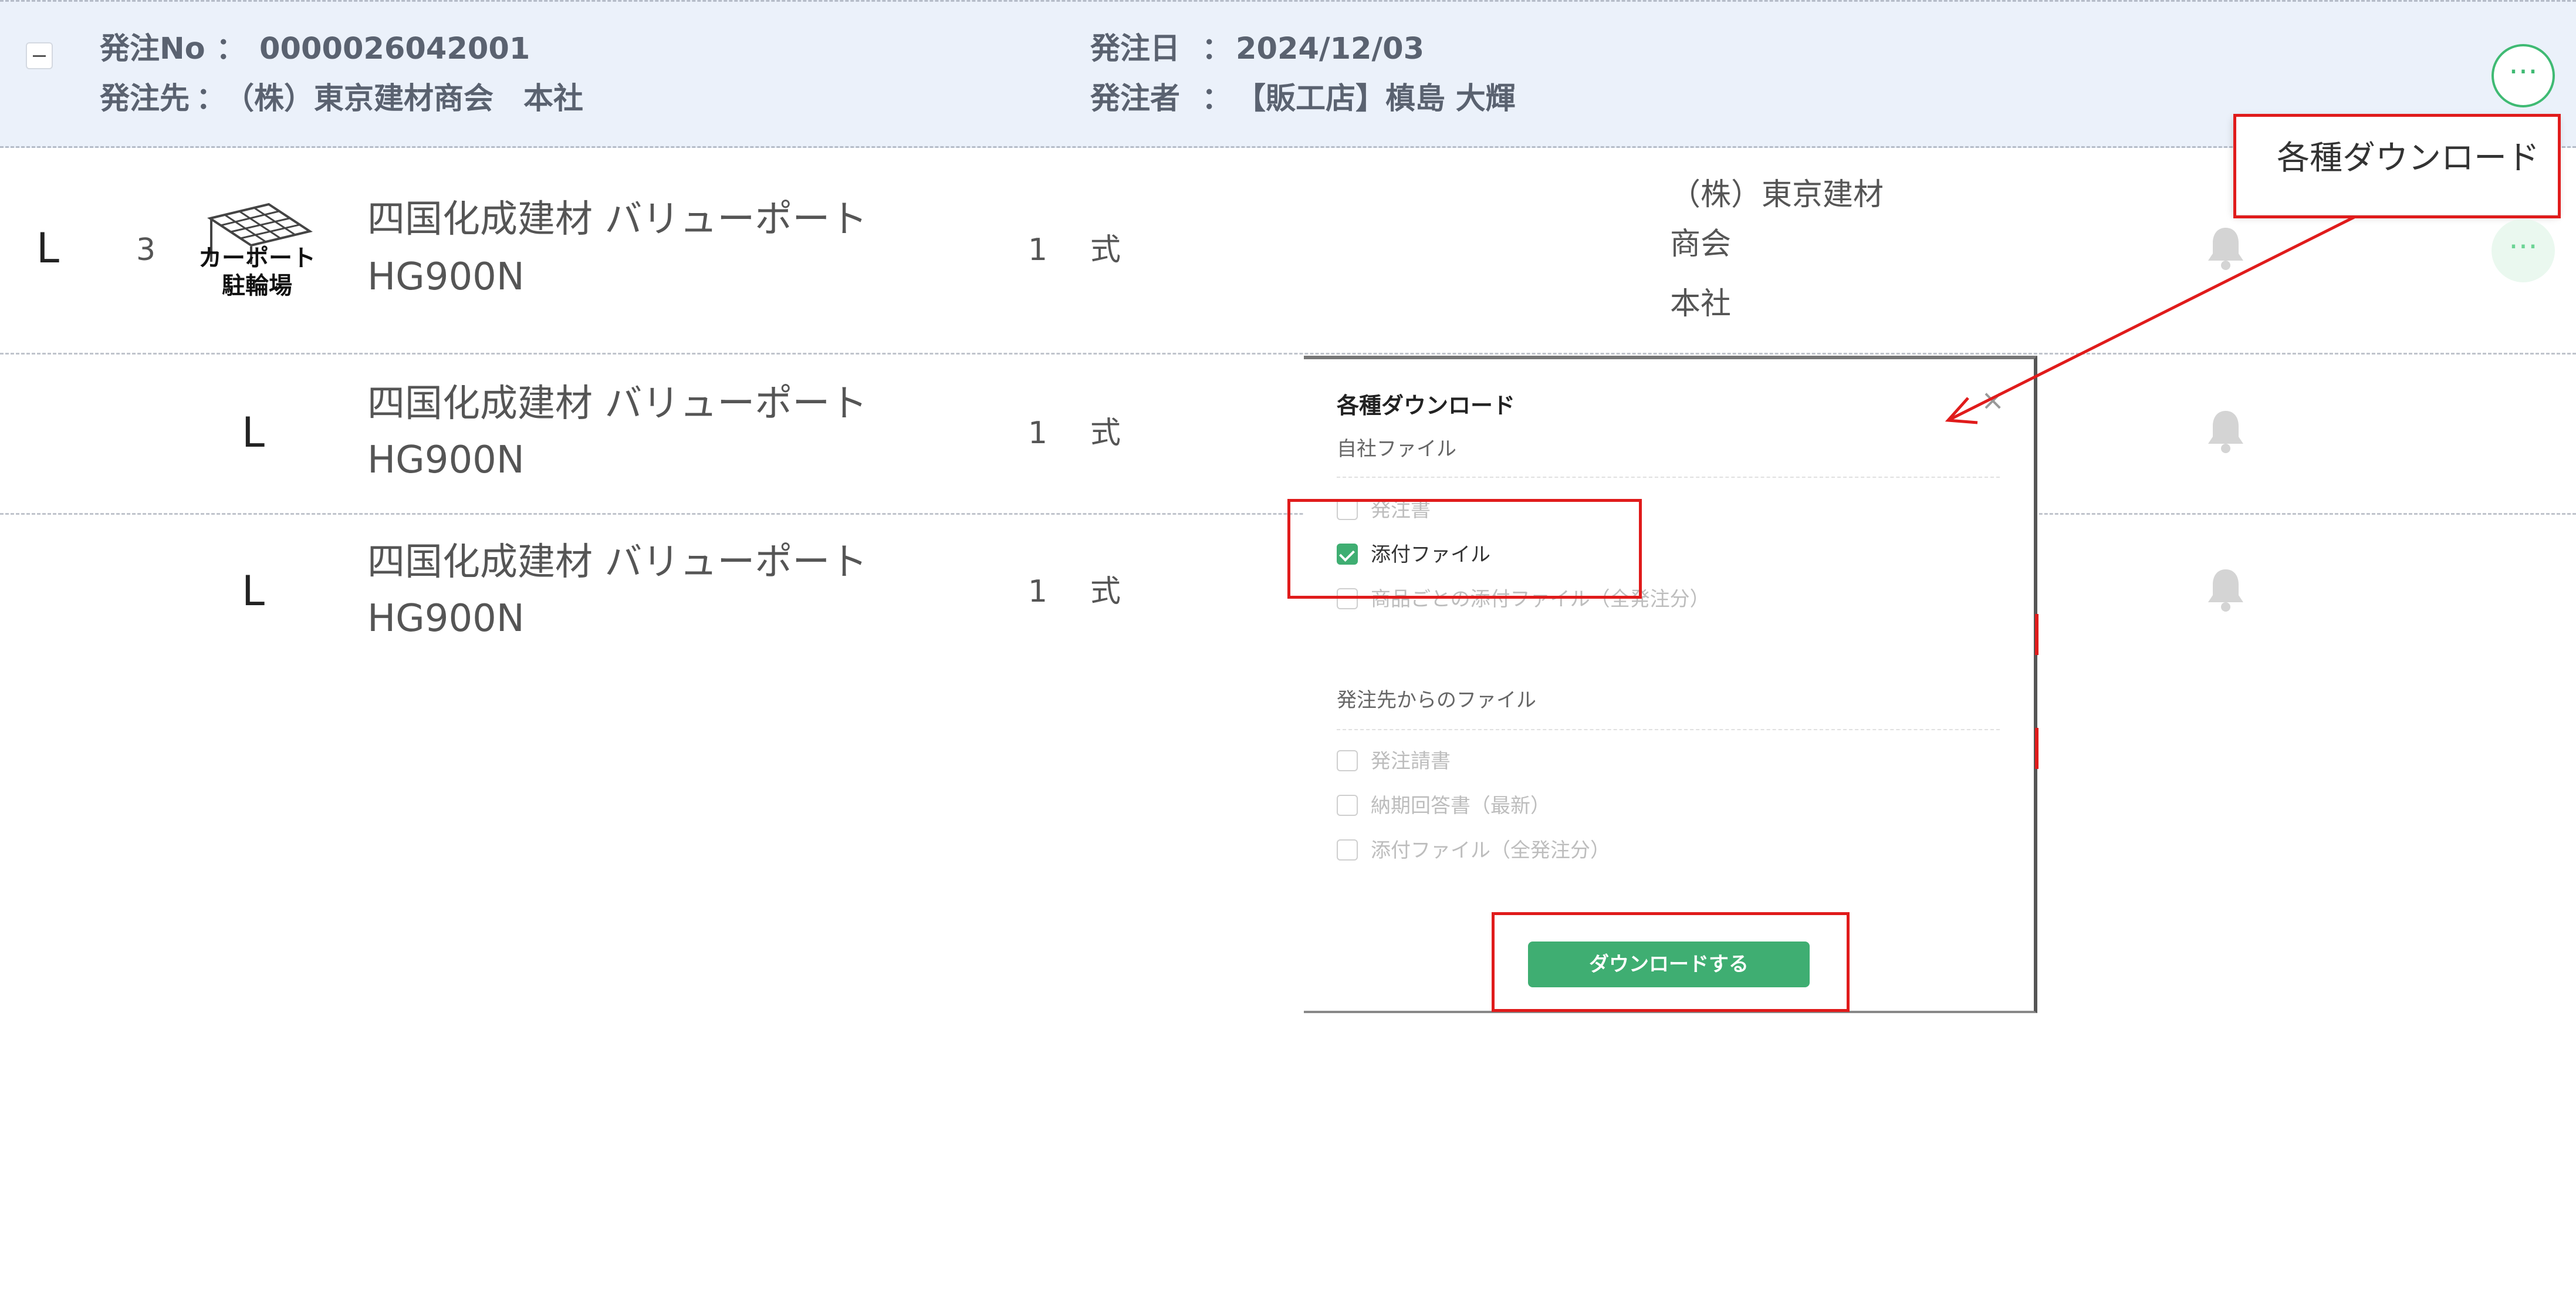 This screenshot has height=1289, width=2576. What do you see at coordinates (257, 285) in the screenshot?
I see `thumb-label-2: 駐輪場` at bounding box center [257, 285].